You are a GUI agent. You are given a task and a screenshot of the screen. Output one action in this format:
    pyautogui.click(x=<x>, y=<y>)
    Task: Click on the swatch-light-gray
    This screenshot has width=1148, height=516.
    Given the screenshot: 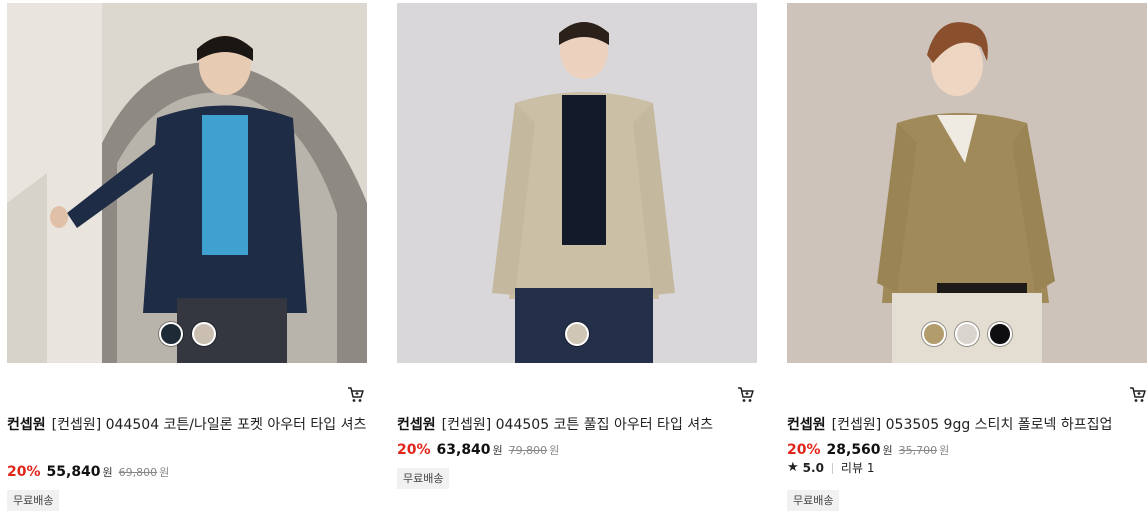 What is the action you would take?
    pyautogui.click(x=967, y=334)
    